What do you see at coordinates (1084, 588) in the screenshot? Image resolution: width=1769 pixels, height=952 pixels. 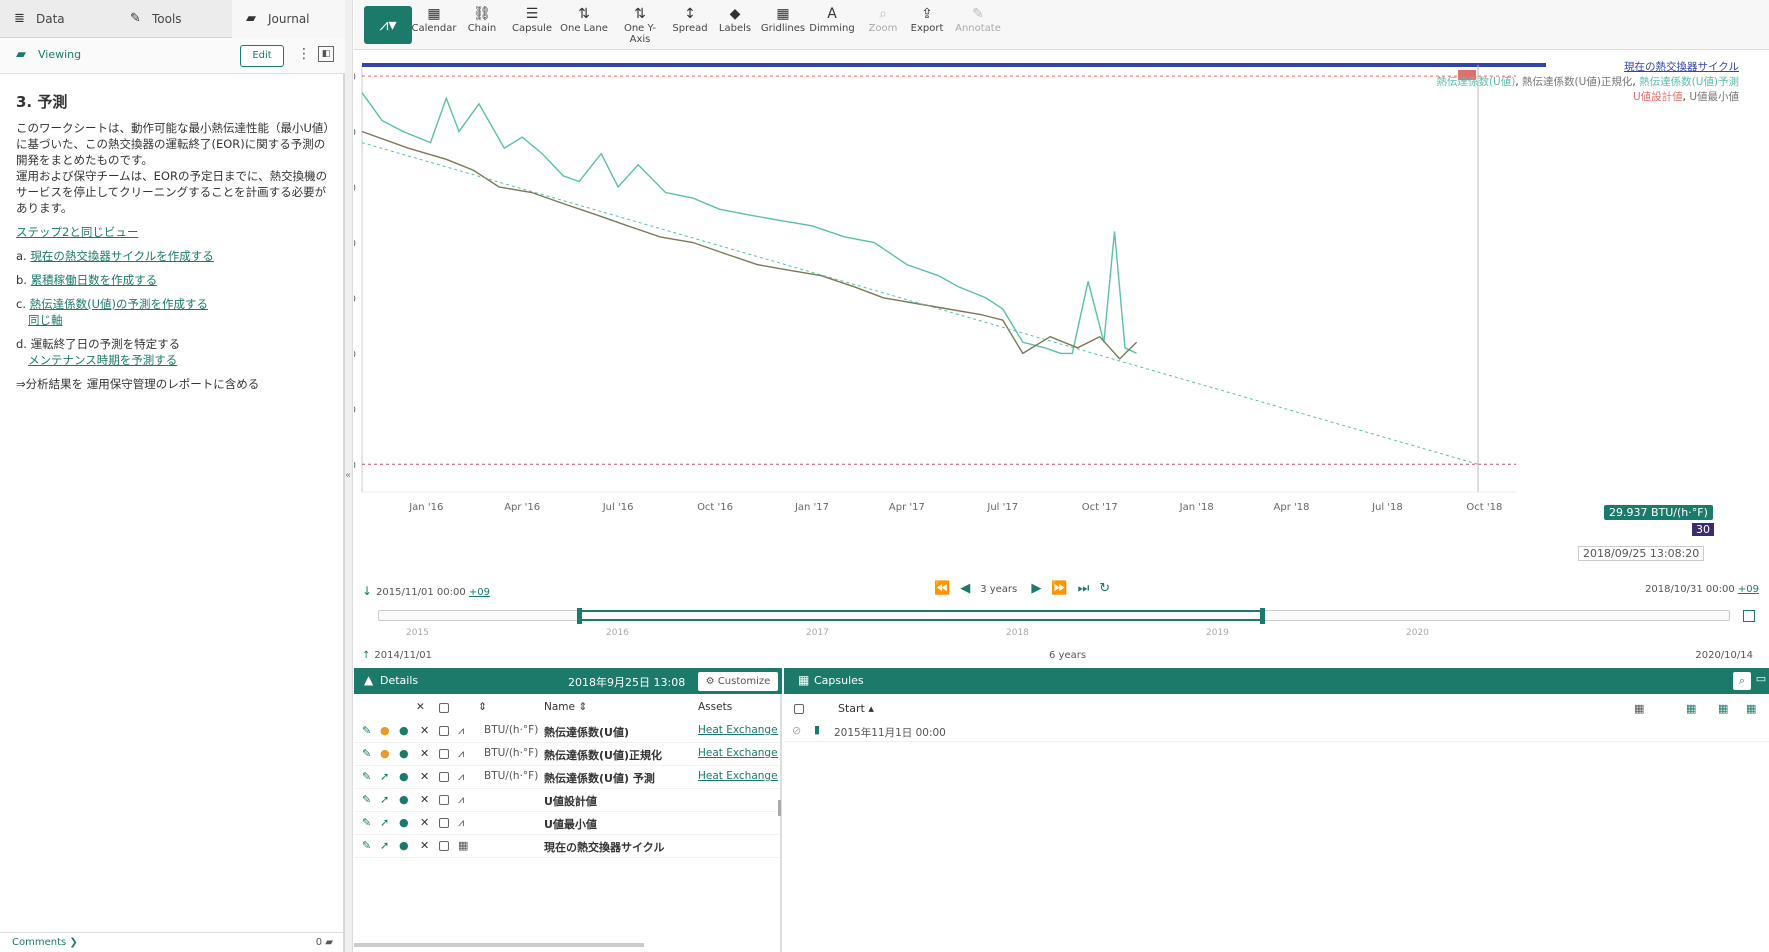 I see `skip-end-icon: ⏭` at bounding box center [1084, 588].